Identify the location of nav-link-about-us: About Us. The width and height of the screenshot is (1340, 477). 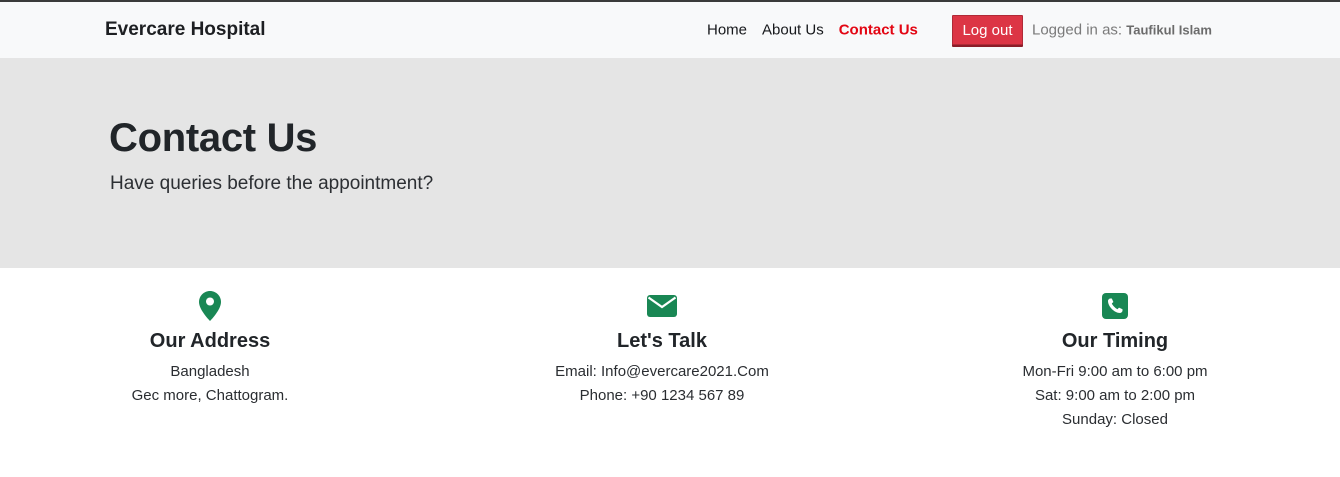
(793, 30).